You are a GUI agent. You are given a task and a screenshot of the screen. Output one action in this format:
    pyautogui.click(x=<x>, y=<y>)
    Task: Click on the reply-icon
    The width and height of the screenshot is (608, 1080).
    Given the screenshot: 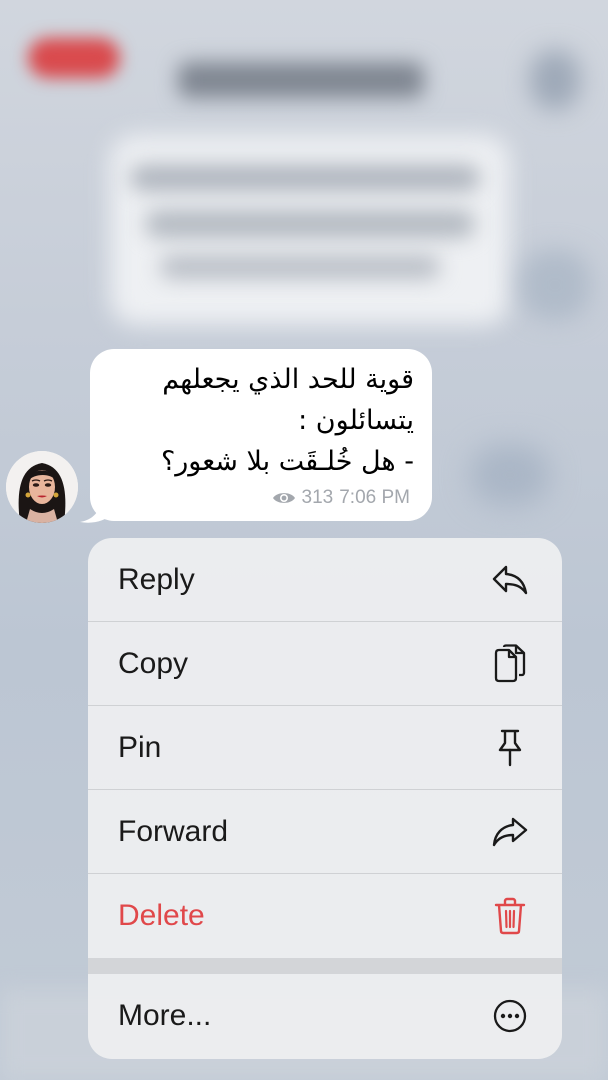 What is the action you would take?
    pyautogui.click(x=510, y=580)
    